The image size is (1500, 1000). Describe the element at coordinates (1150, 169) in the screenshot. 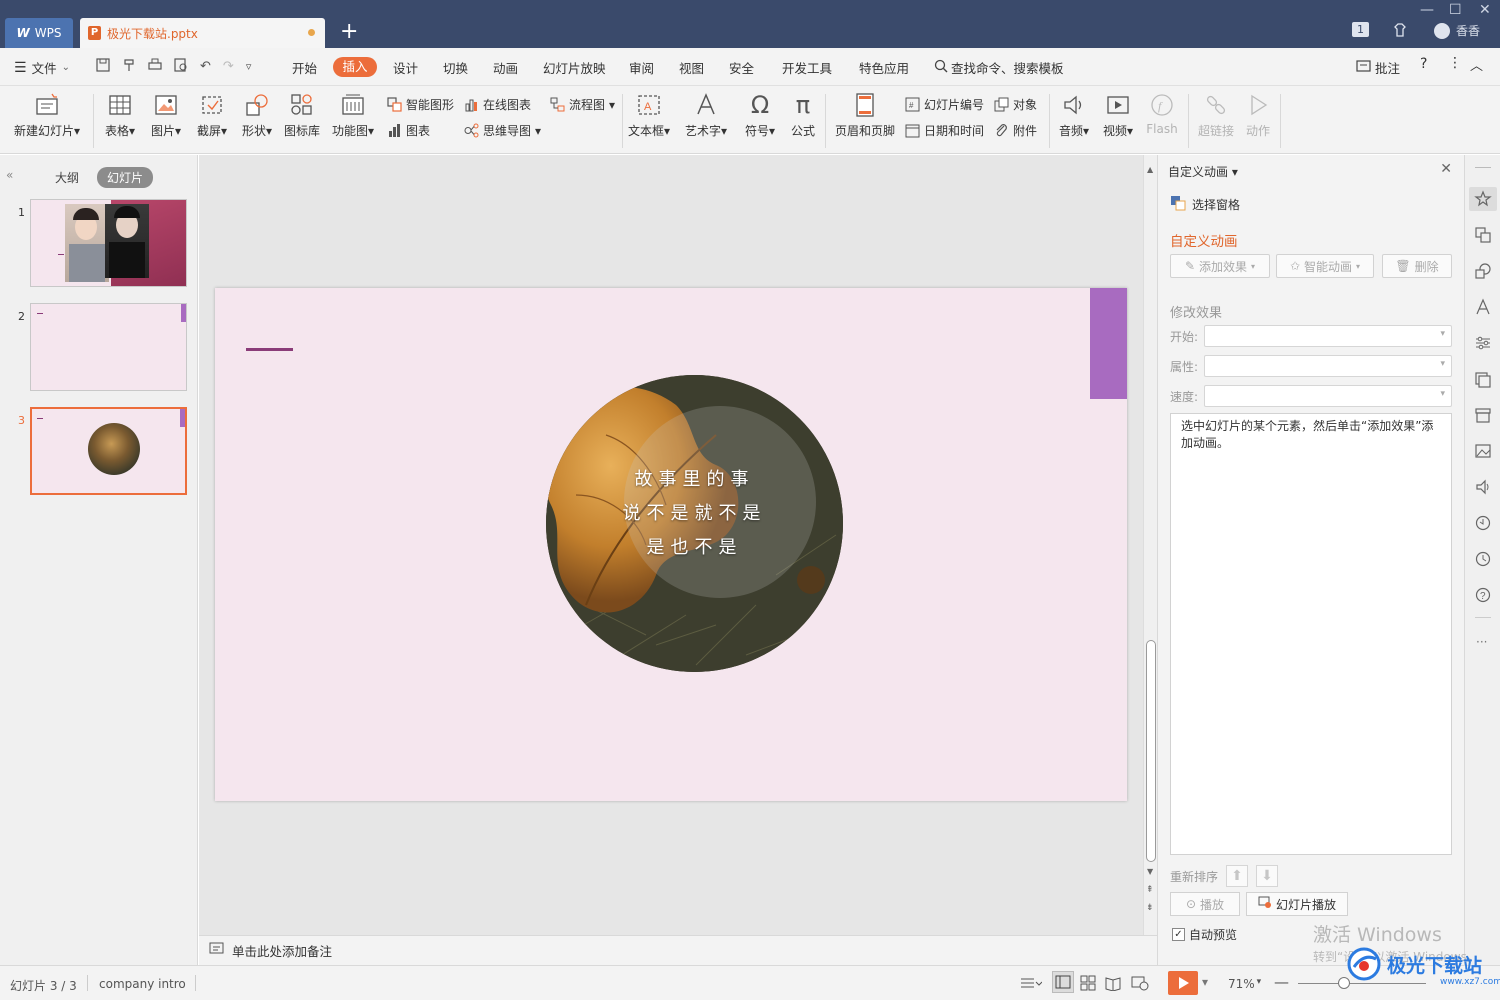

I see `scroll-up-arrow: ▲` at that location.